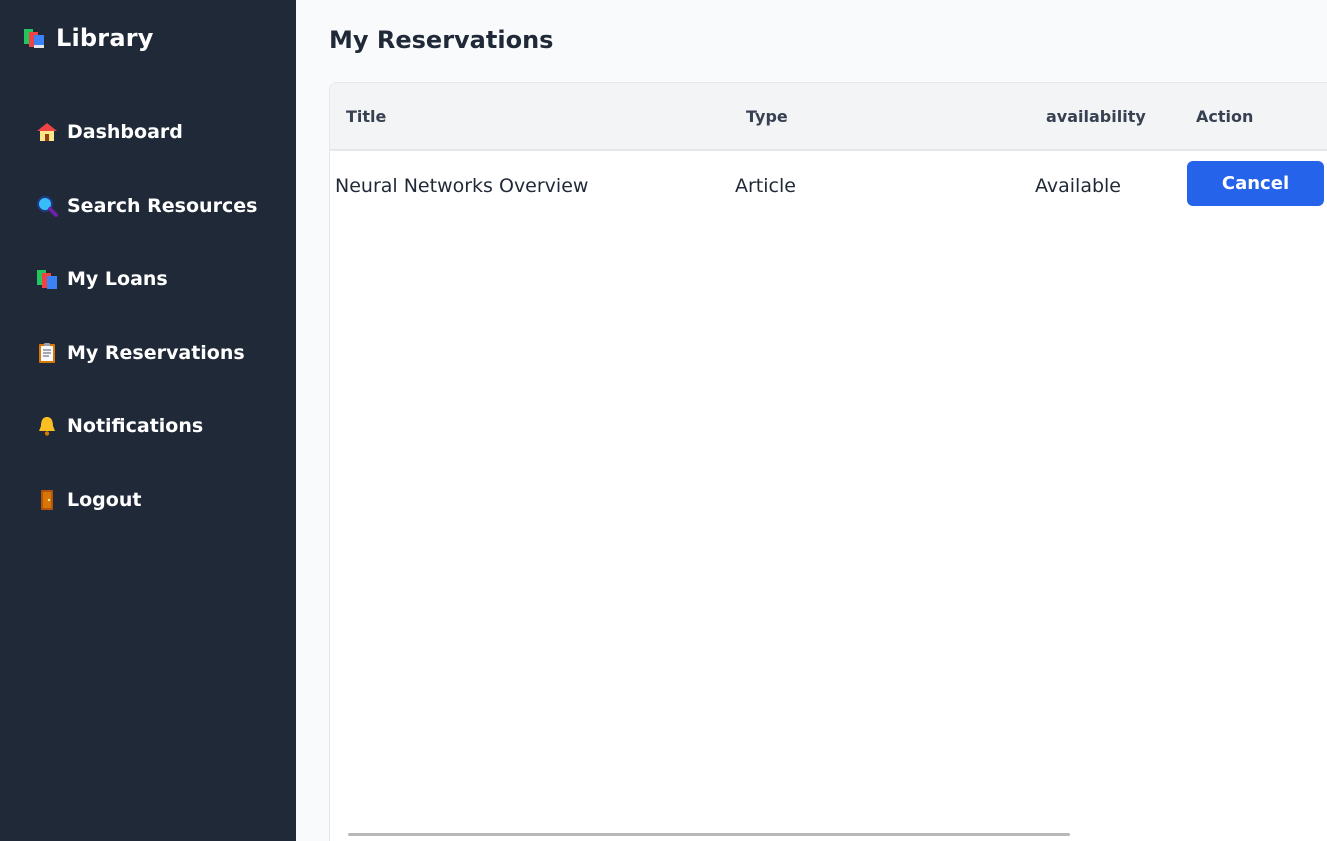 This screenshot has width=1327, height=841. Describe the element at coordinates (47, 426) in the screenshot. I see `bell-icon` at that location.